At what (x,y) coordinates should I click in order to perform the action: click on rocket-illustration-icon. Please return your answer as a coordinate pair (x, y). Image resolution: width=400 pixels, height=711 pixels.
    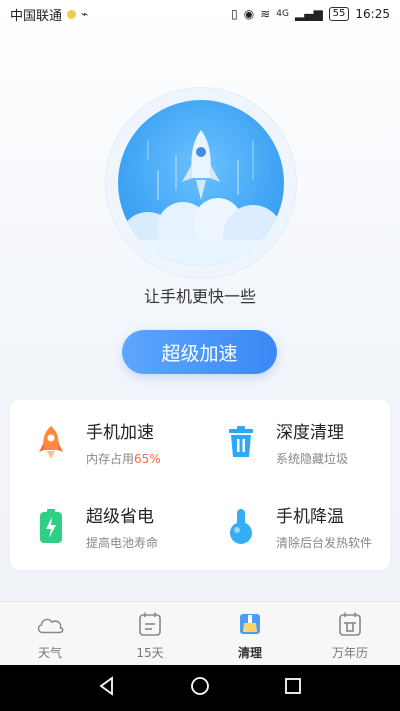
    Looking at the image, I should click on (201, 198).